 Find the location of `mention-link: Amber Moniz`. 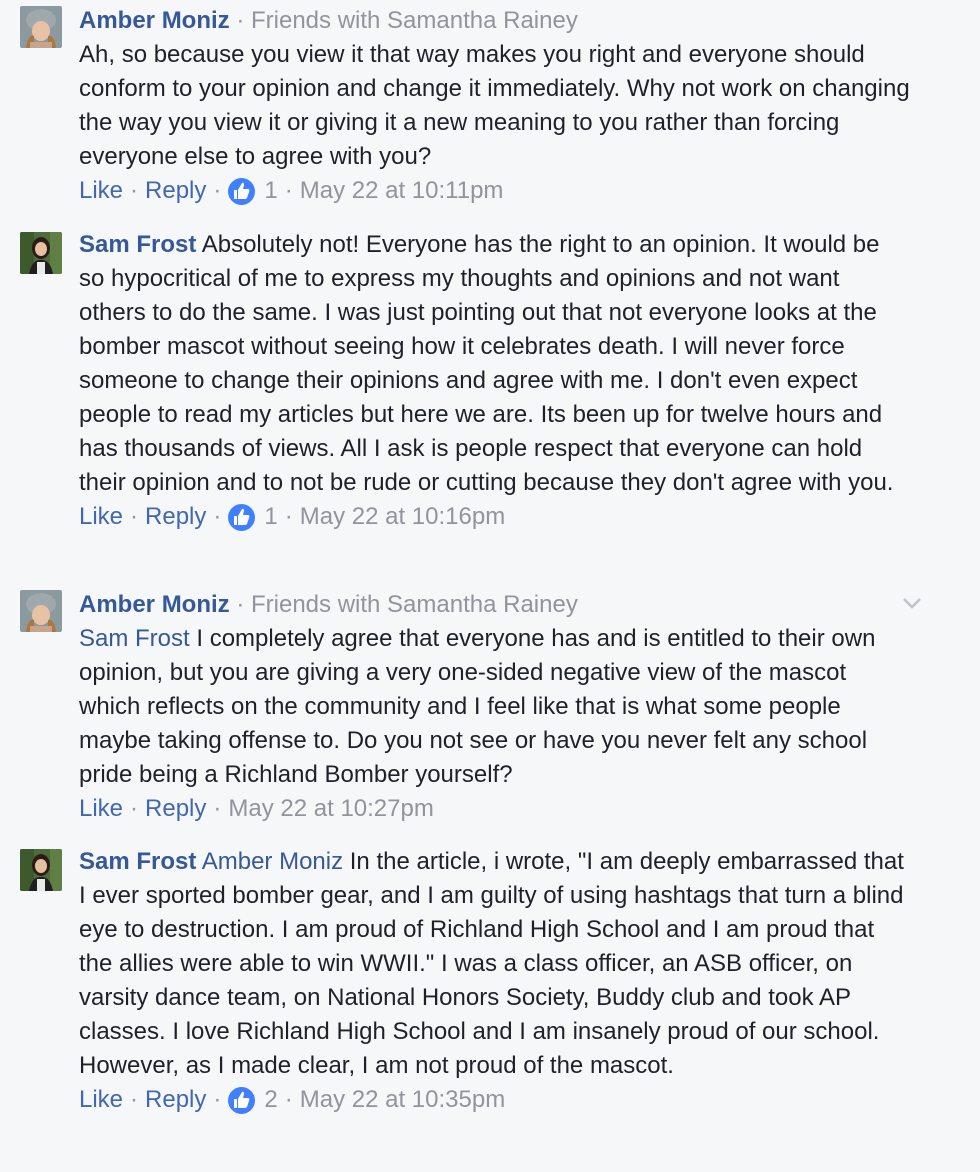

mention-link: Amber Moniz is located at coordinates (272, 861).